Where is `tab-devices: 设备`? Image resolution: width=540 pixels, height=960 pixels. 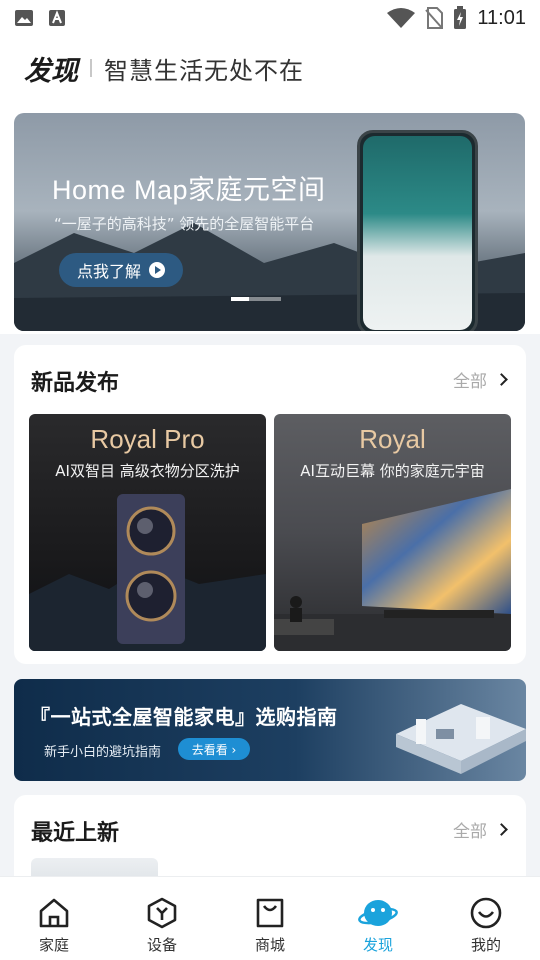
tab-devices: 设备 is located at coordinates (162, 918).